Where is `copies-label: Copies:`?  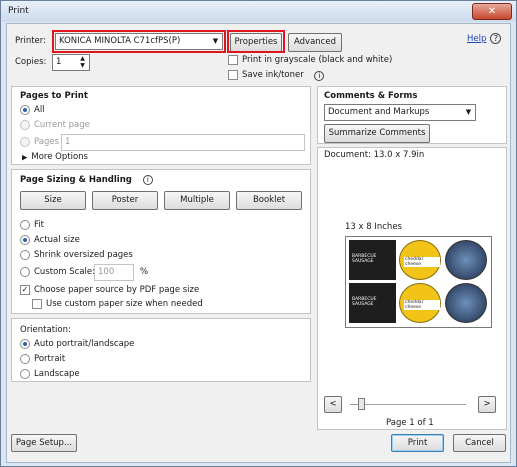 copies-label: Copies: is located at coordinates (31, 62).